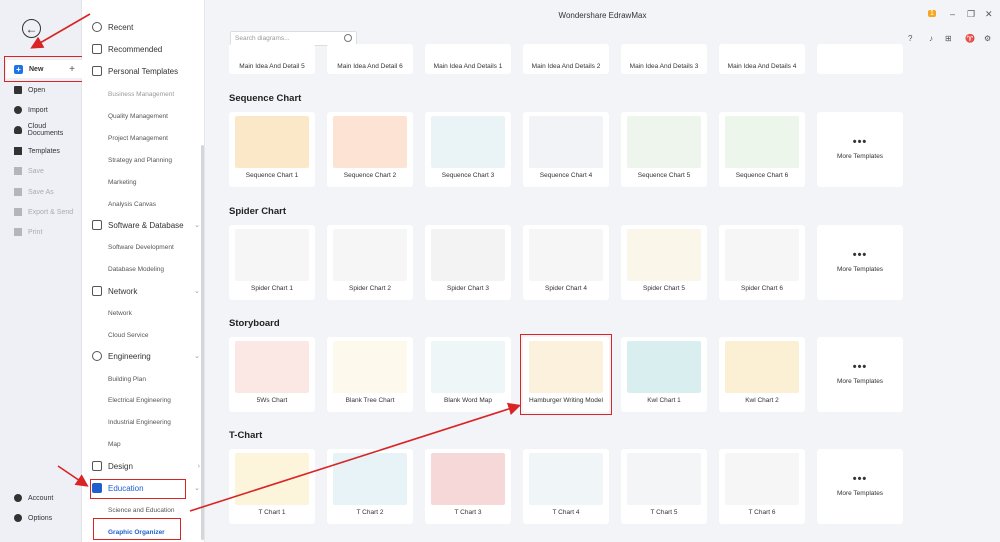 This screenshot has height=542, width=1000. I want to click on arrow-to-new, so click(60, 31).